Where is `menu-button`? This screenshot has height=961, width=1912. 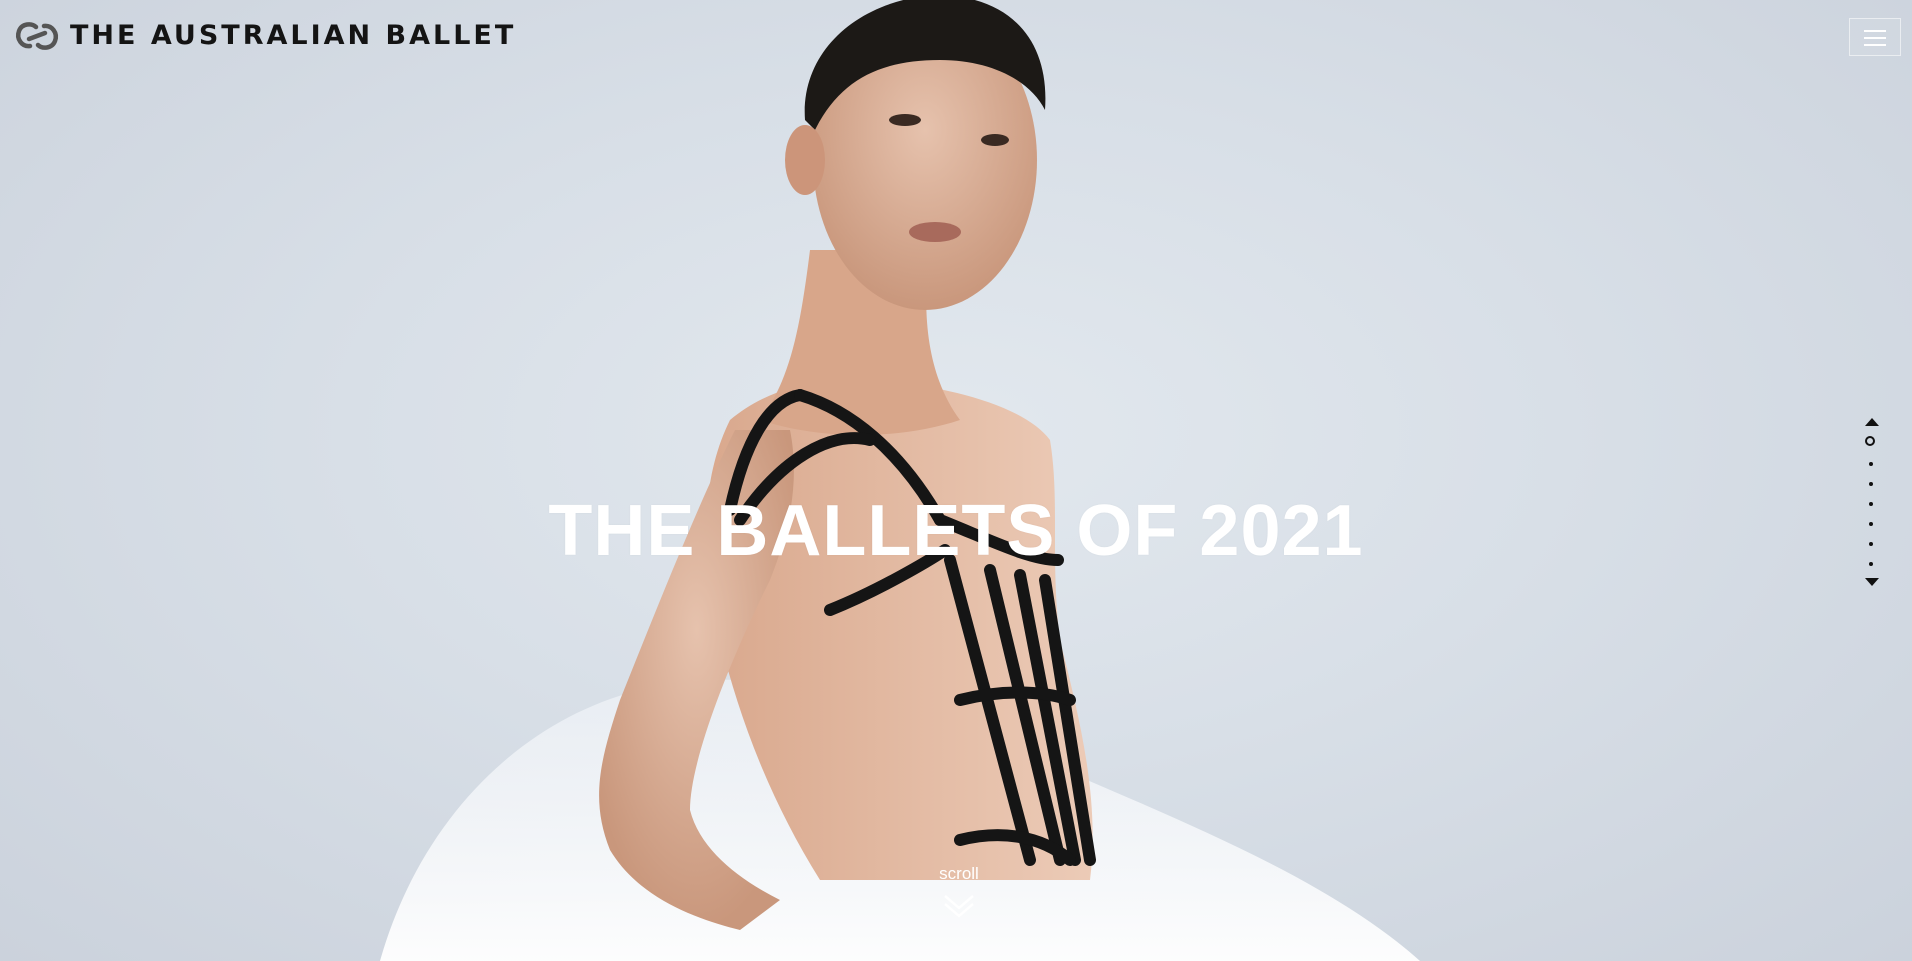
menu-button is located at coordinates (1875, 37).